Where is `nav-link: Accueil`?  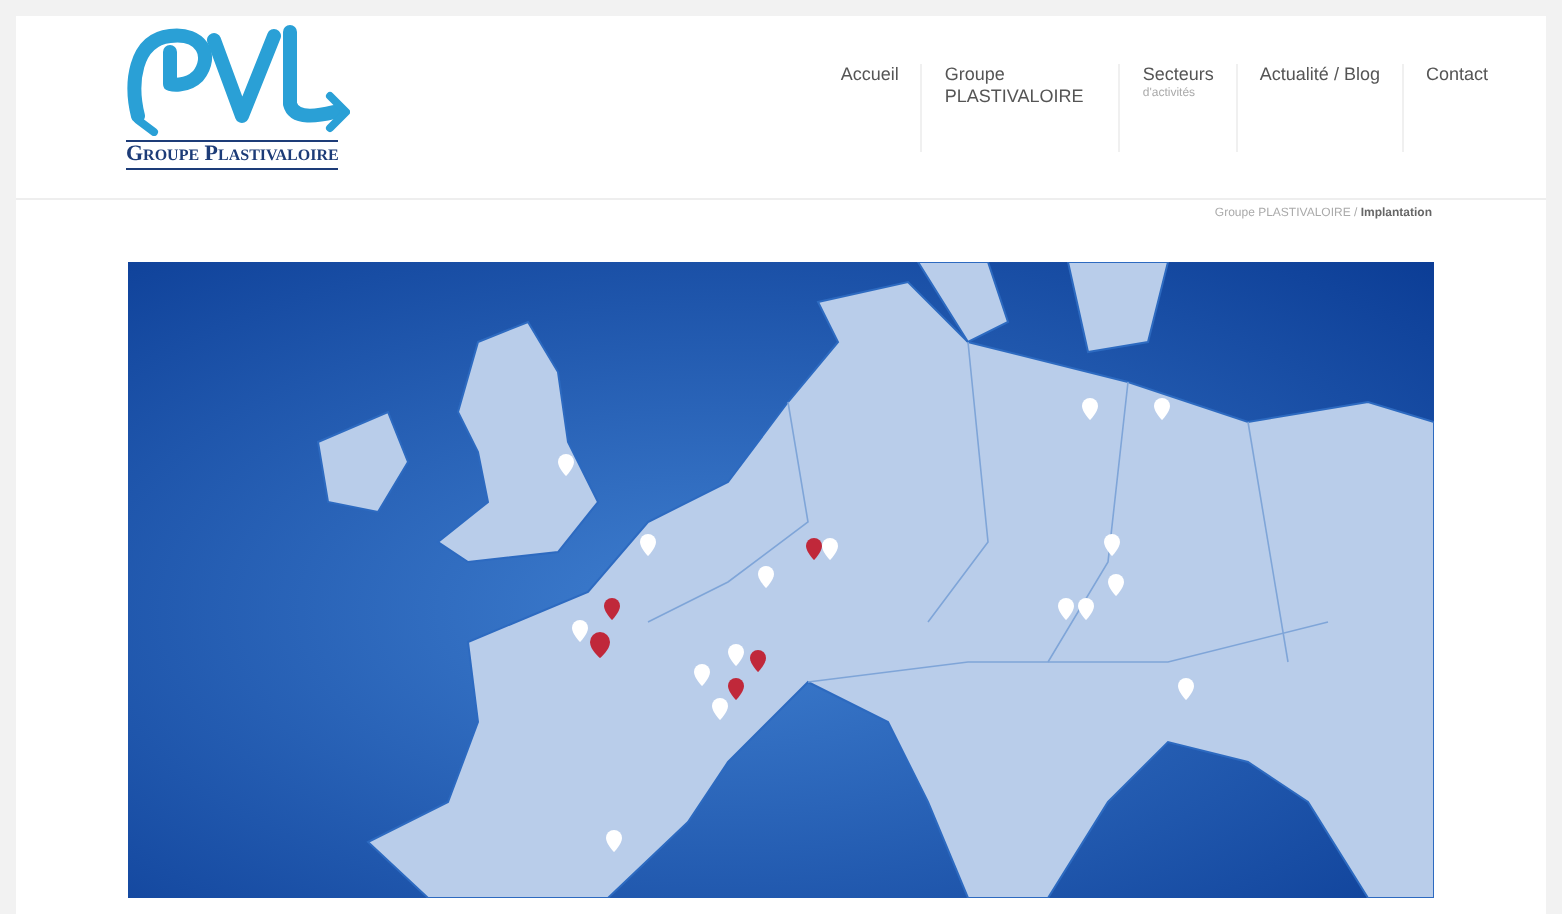 nav-link: Accueil is located at coordinates (869, 108).